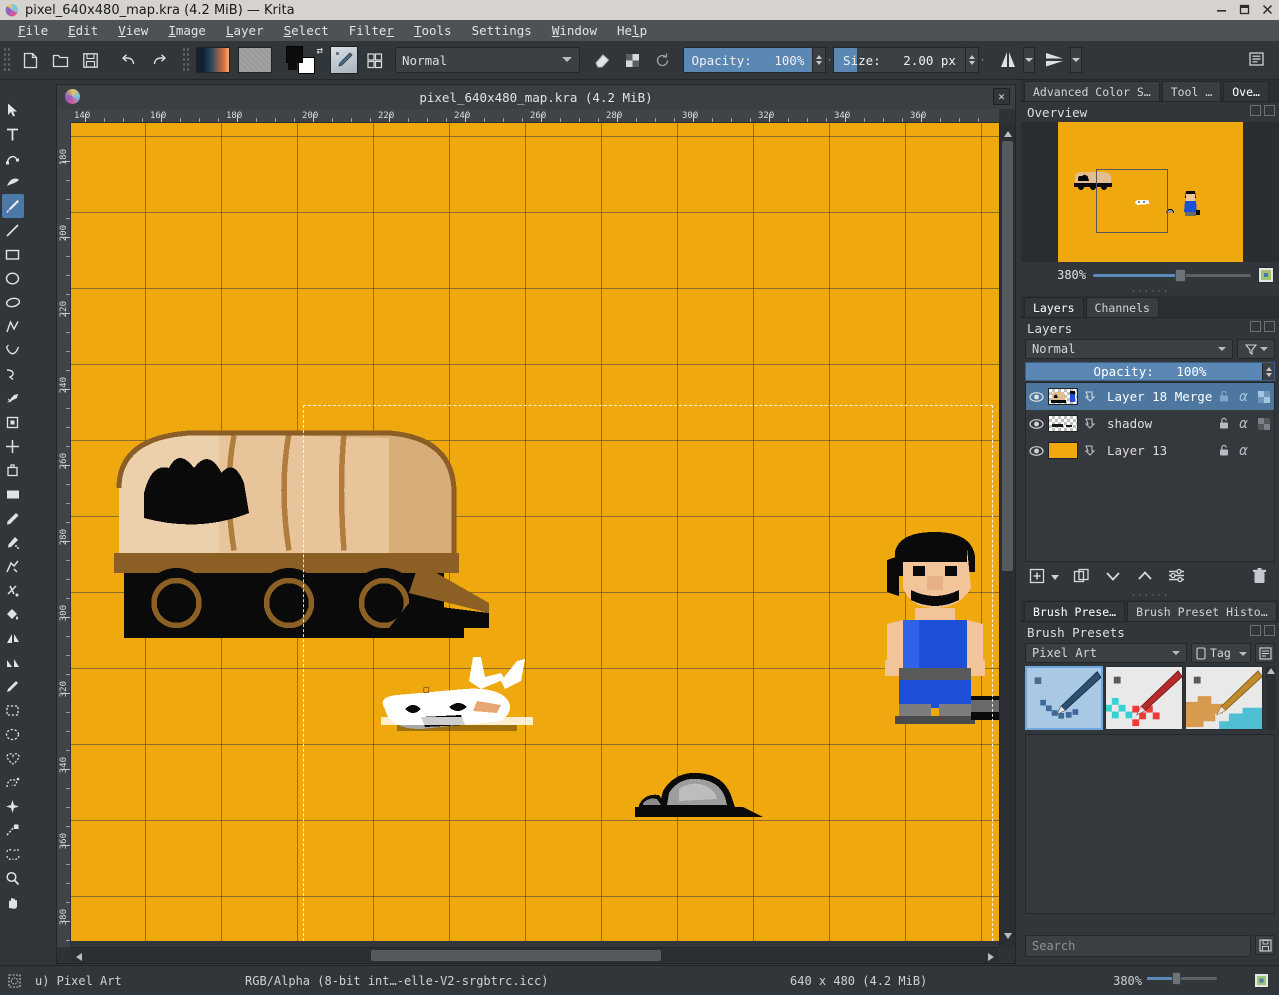 This screenshot has width=1279, height=995. I want to click on menu-help: Help, so click(632, 30).